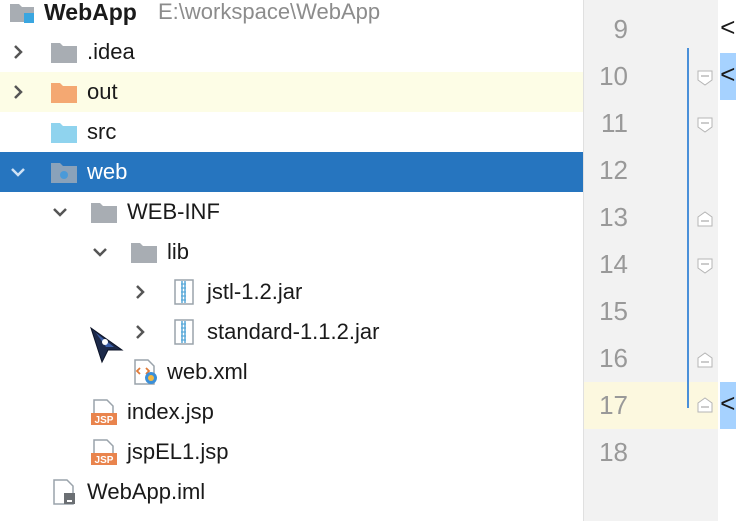  What do you see at coordinates (688, 228) in the screenshot?
I see `matched-tag-line` at bounding box center [688, 228].